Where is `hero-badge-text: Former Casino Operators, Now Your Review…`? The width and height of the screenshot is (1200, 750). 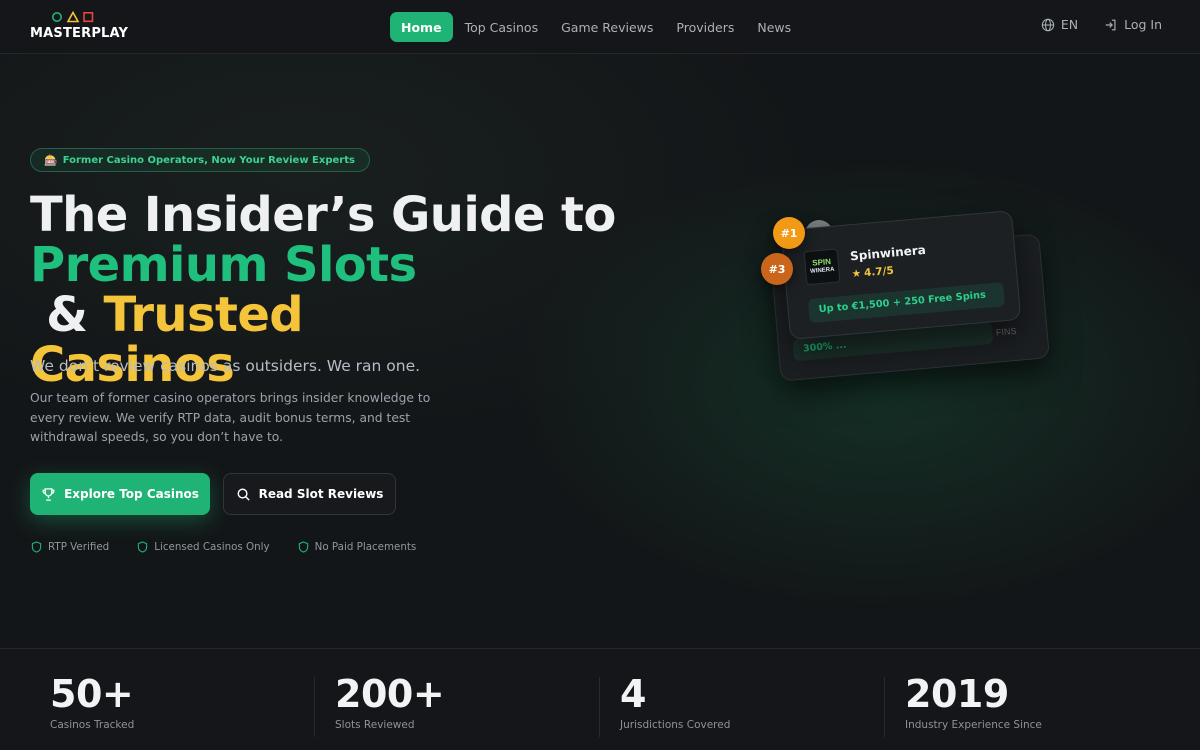
hero-badge-text: Former Casino Operators, Now Your Review… is located at coordinates (208, 160).